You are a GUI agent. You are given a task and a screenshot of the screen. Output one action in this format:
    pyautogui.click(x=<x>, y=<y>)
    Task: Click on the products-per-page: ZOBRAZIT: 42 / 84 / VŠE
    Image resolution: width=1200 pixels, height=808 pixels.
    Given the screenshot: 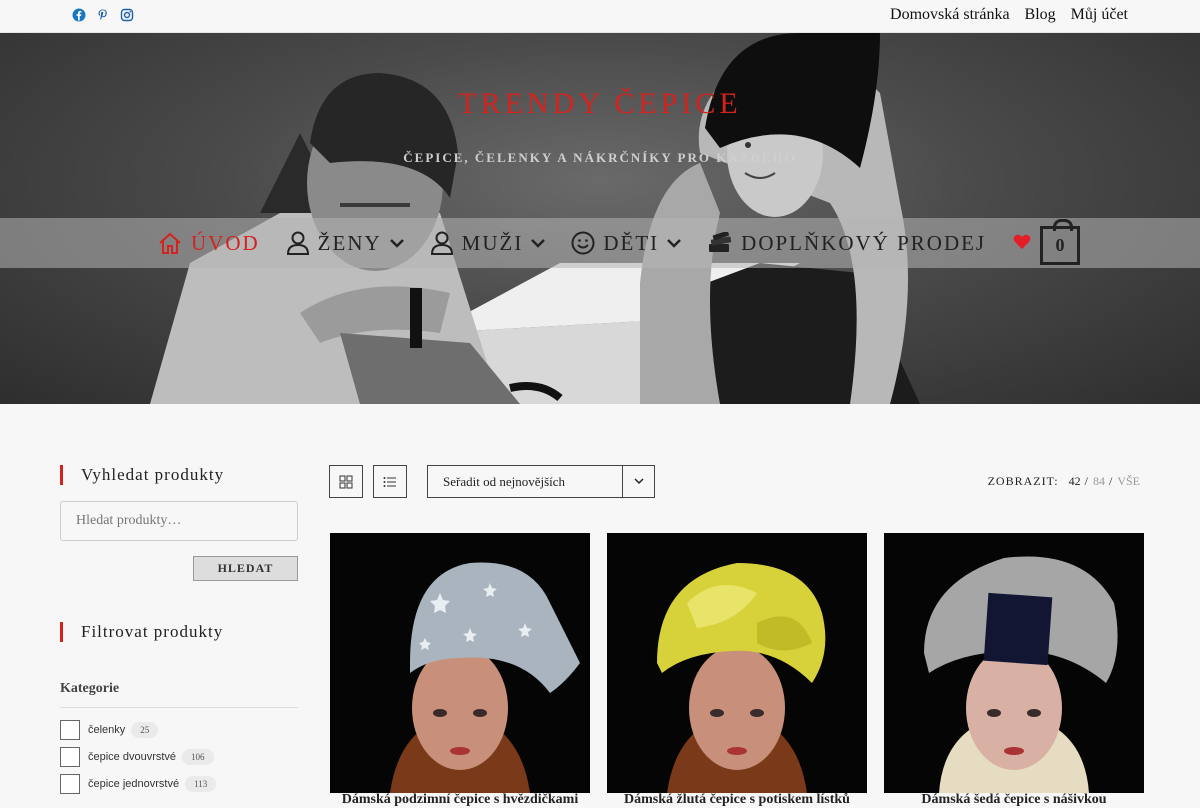 What is the action you would take?
    pyautogui.click(x=1064, y=481)
    